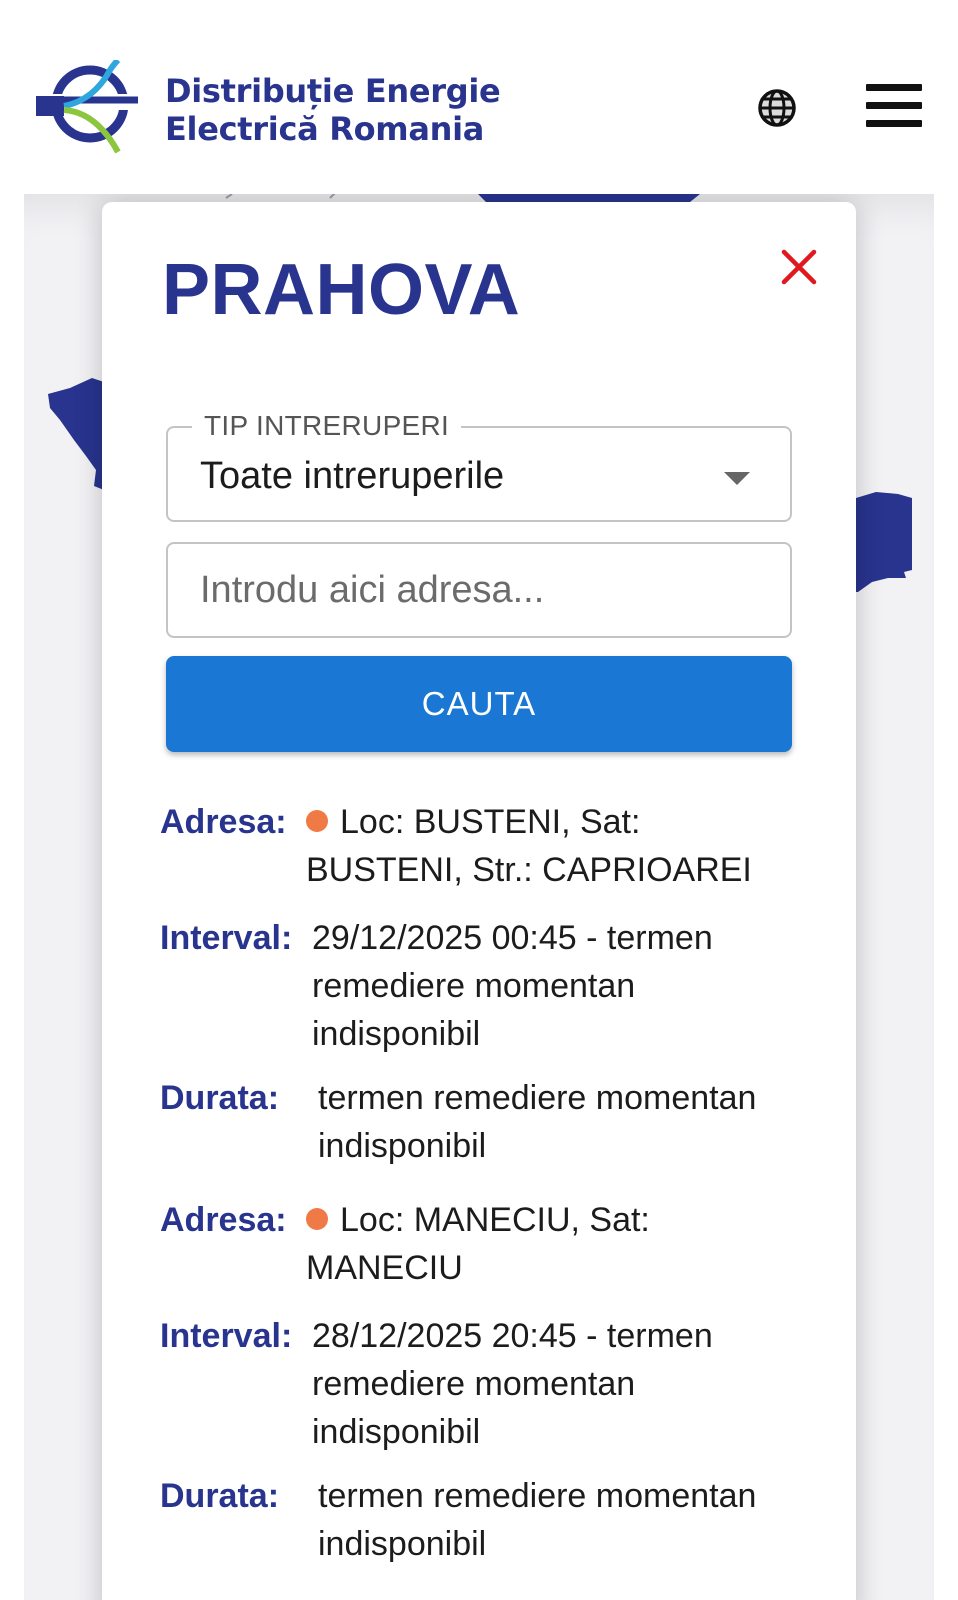 Image resolution: width=958 pixels, height=1600 pixels. I want to click on hamburger-menu-icon, so click(894, 106).